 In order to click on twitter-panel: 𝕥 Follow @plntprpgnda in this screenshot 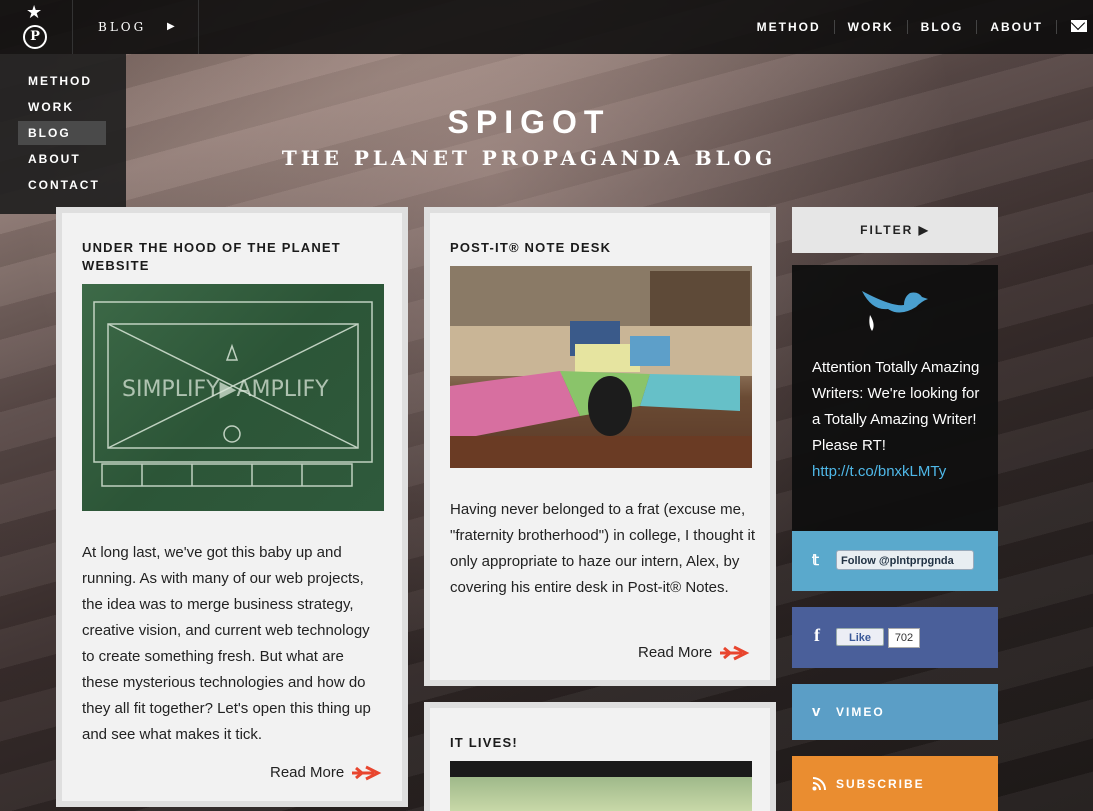, I will do `click(895, 561)`.